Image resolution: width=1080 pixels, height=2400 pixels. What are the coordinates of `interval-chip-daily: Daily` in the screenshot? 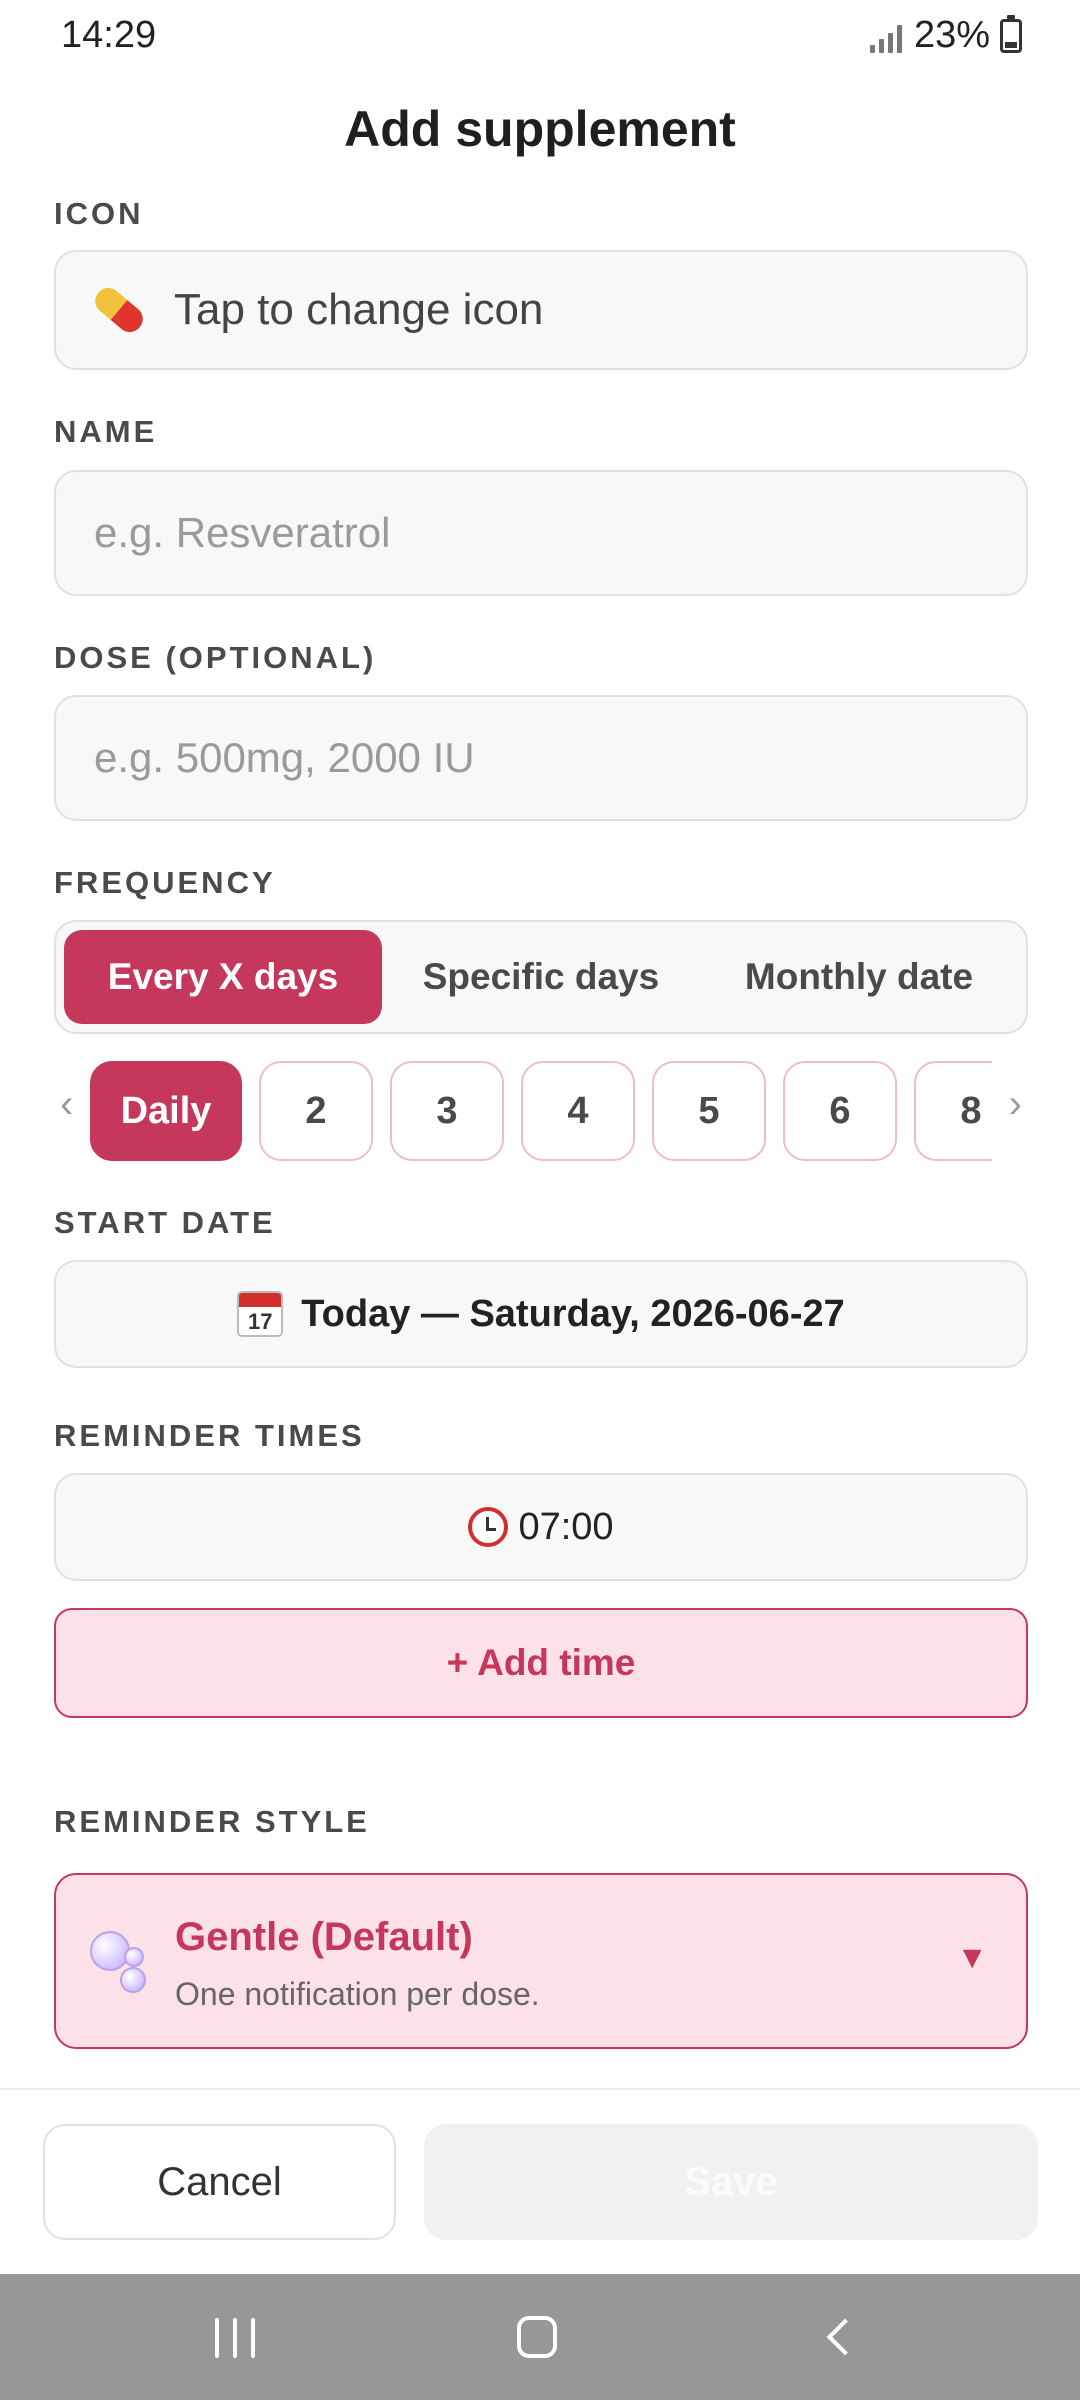 It's located at (166, 1111).